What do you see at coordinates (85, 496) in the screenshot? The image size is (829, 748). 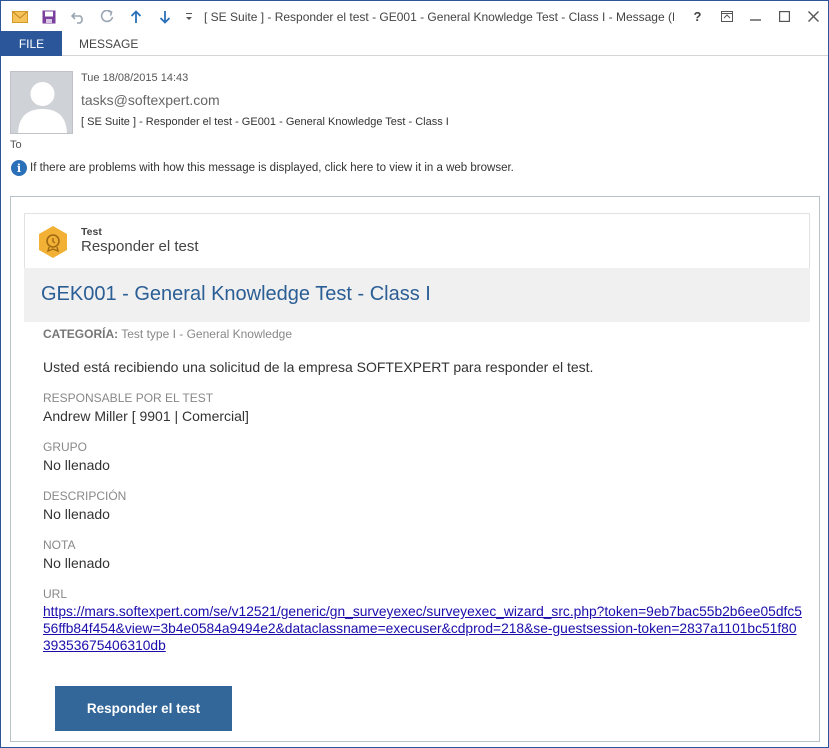 I see `field-label-descripcion: DESCRIPCIÓN` at bounding box center [85, 496].